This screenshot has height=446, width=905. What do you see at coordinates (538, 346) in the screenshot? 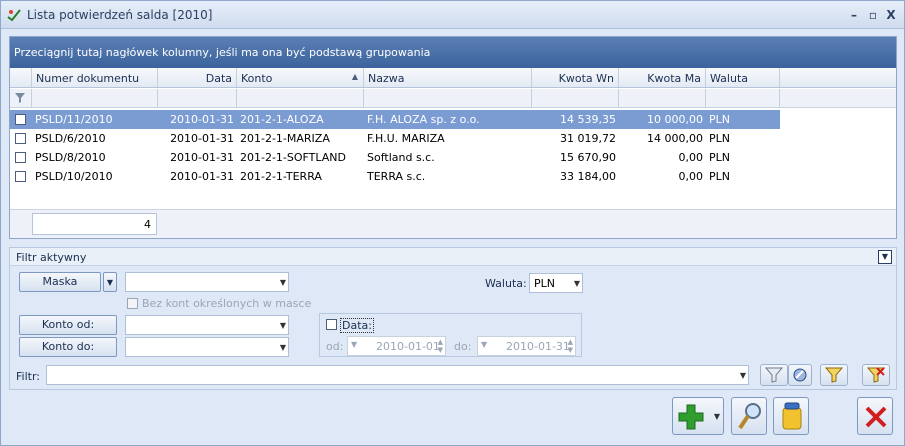
I see `date-to-value: 2010-01-31` at bounding box center [538, 346].